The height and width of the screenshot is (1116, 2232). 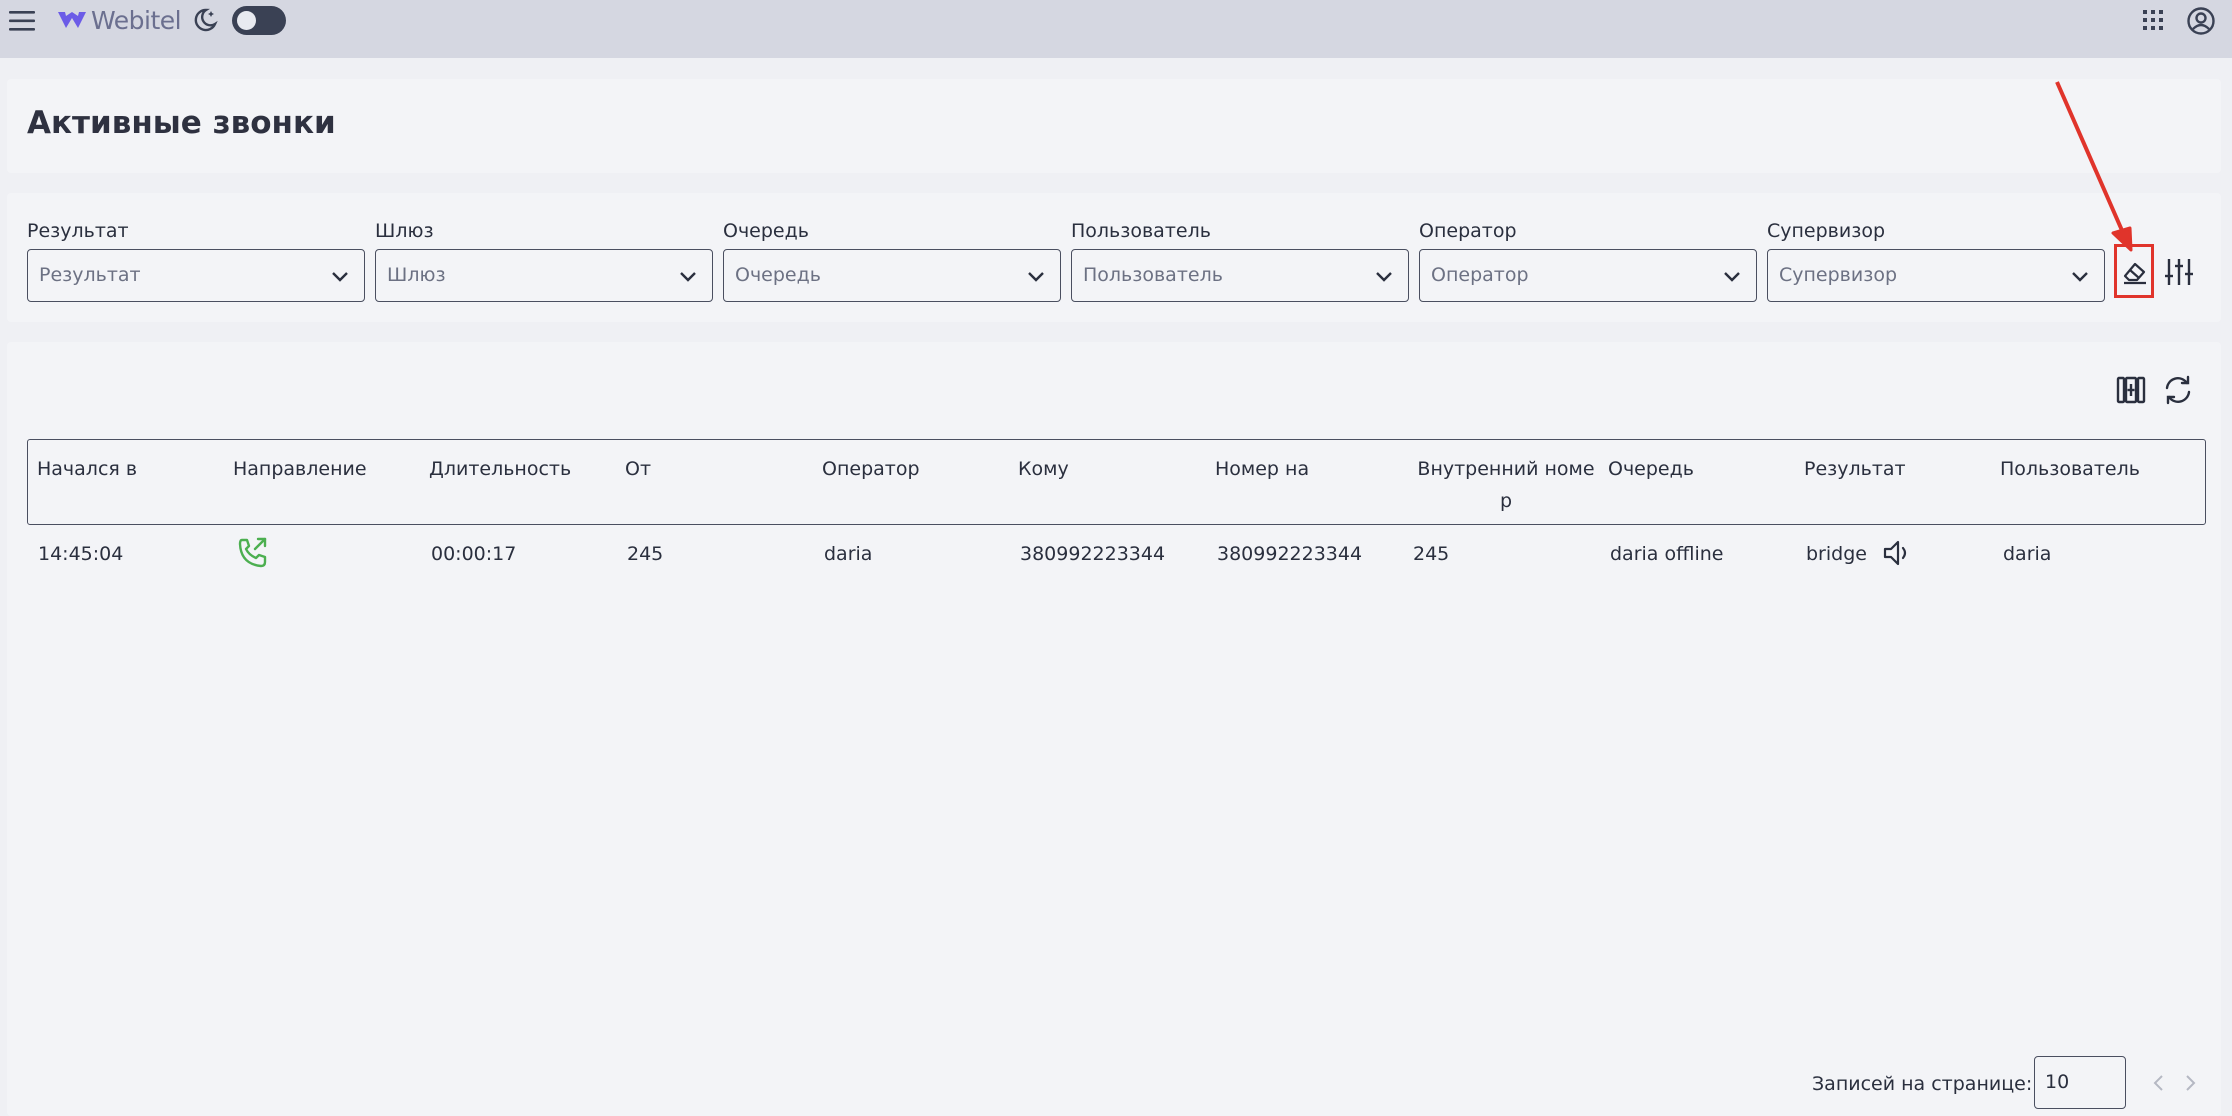 I want to click on filter-supervisor-placeholder: Супервизор, so click(x=1838, y=275).